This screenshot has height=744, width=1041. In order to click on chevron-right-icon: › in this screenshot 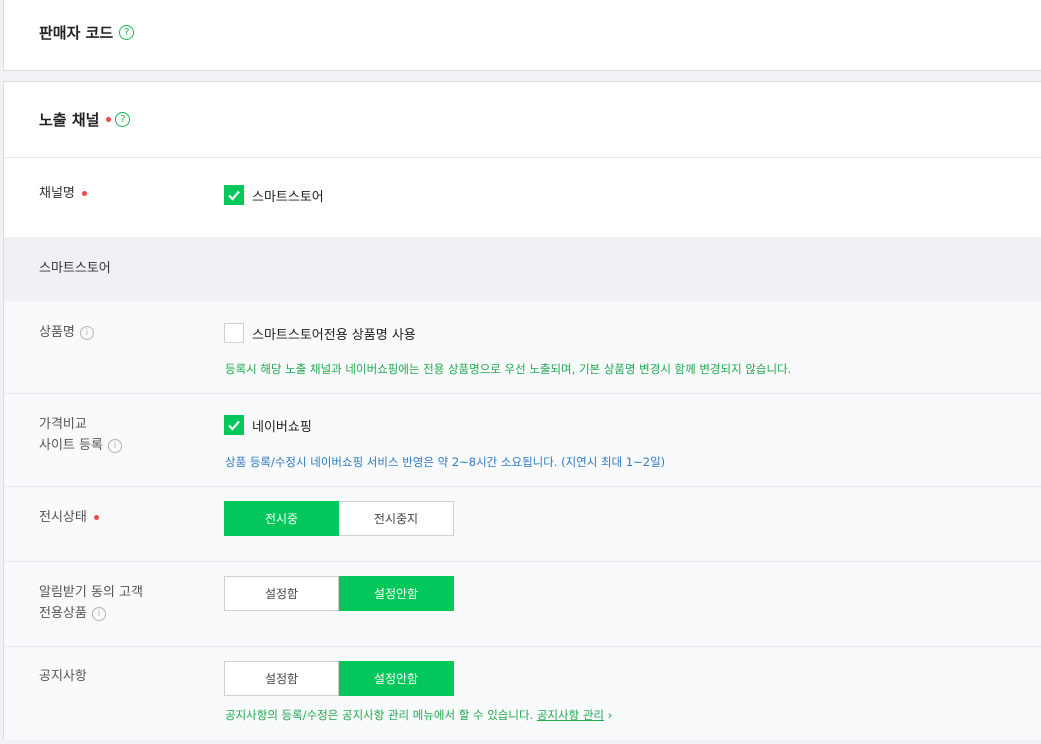, I will do `click(610, 715)`.